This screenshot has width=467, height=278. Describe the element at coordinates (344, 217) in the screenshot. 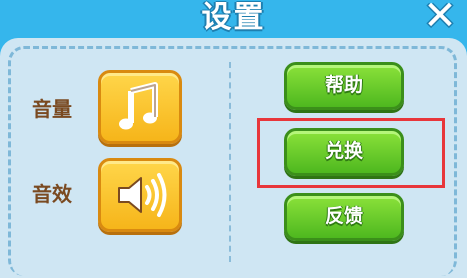

I see `feedback-button: 反馈` at that location.